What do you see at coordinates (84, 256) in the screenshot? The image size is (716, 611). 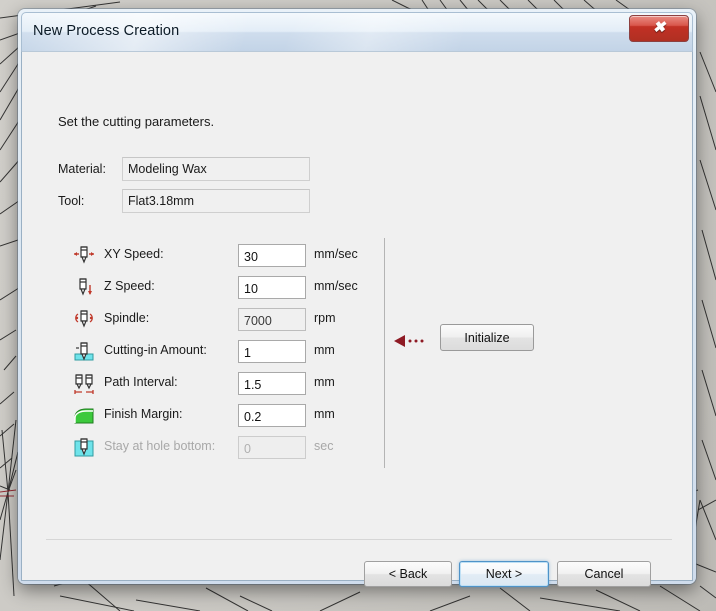 I see `tool-xy-speed-icon` at bounding box center [84, 256].